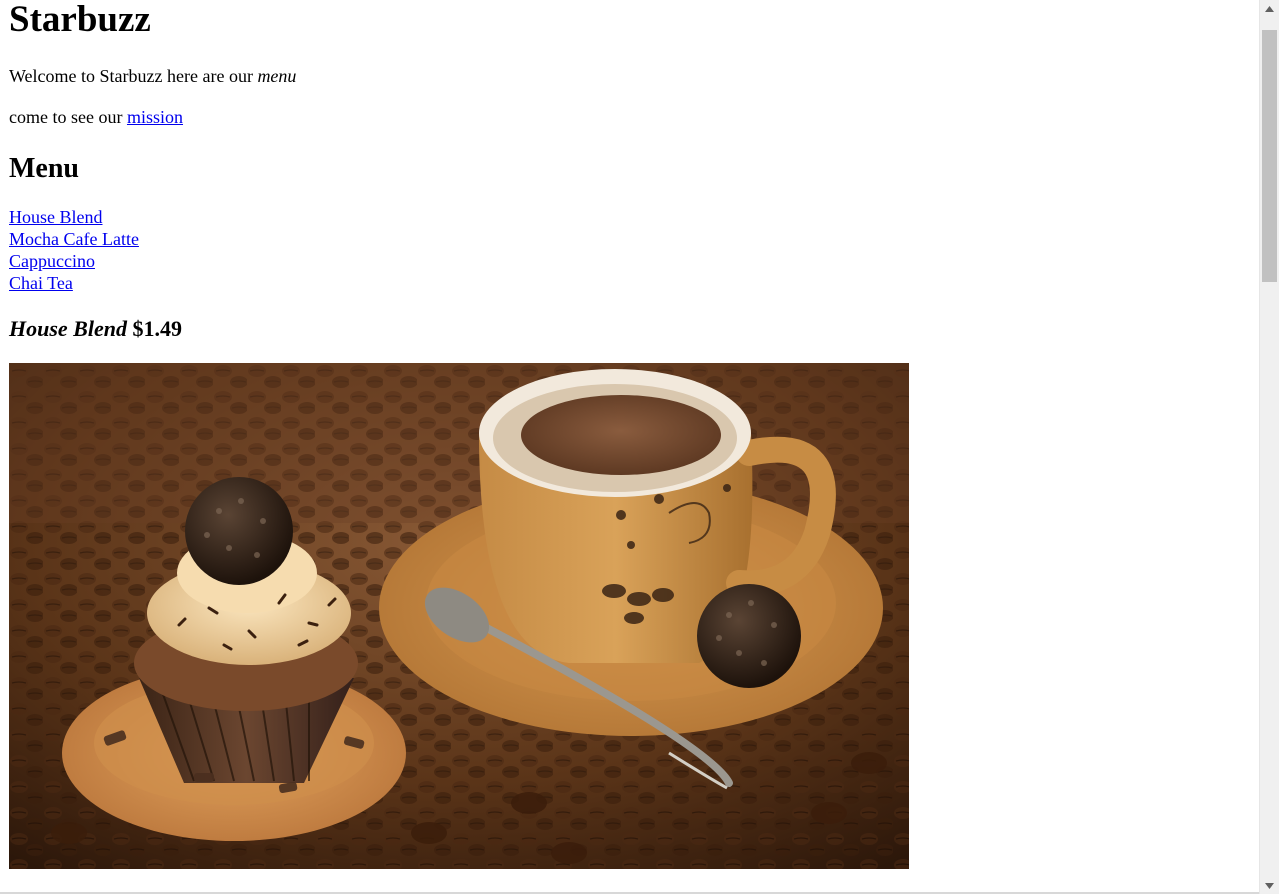 The width and height of the screenshot is (1279, 894). What do you see at coordinates (44, 168) in the screenshot?
I see `menu-heading: Menu` at bounding box center [44, 168].